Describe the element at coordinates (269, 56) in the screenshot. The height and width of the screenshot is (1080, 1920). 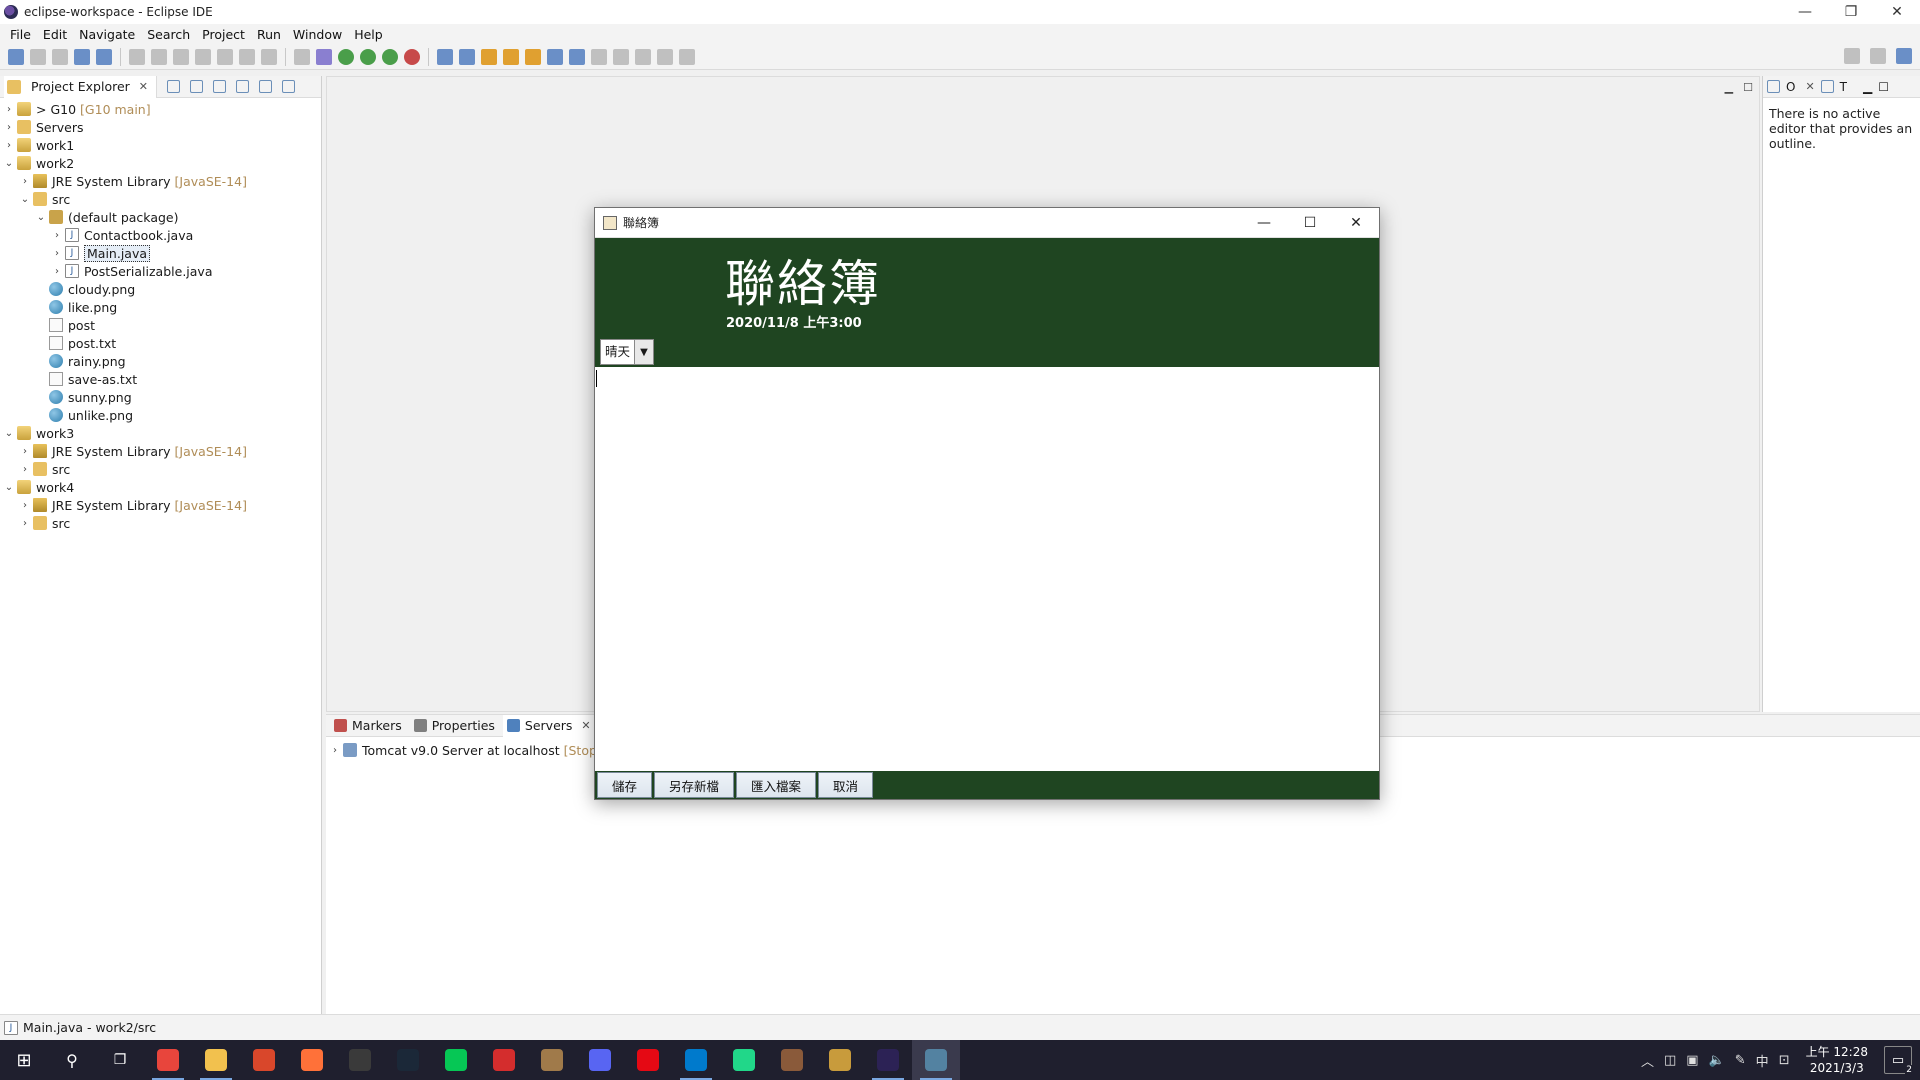
I see `step-return-icon` at that location.